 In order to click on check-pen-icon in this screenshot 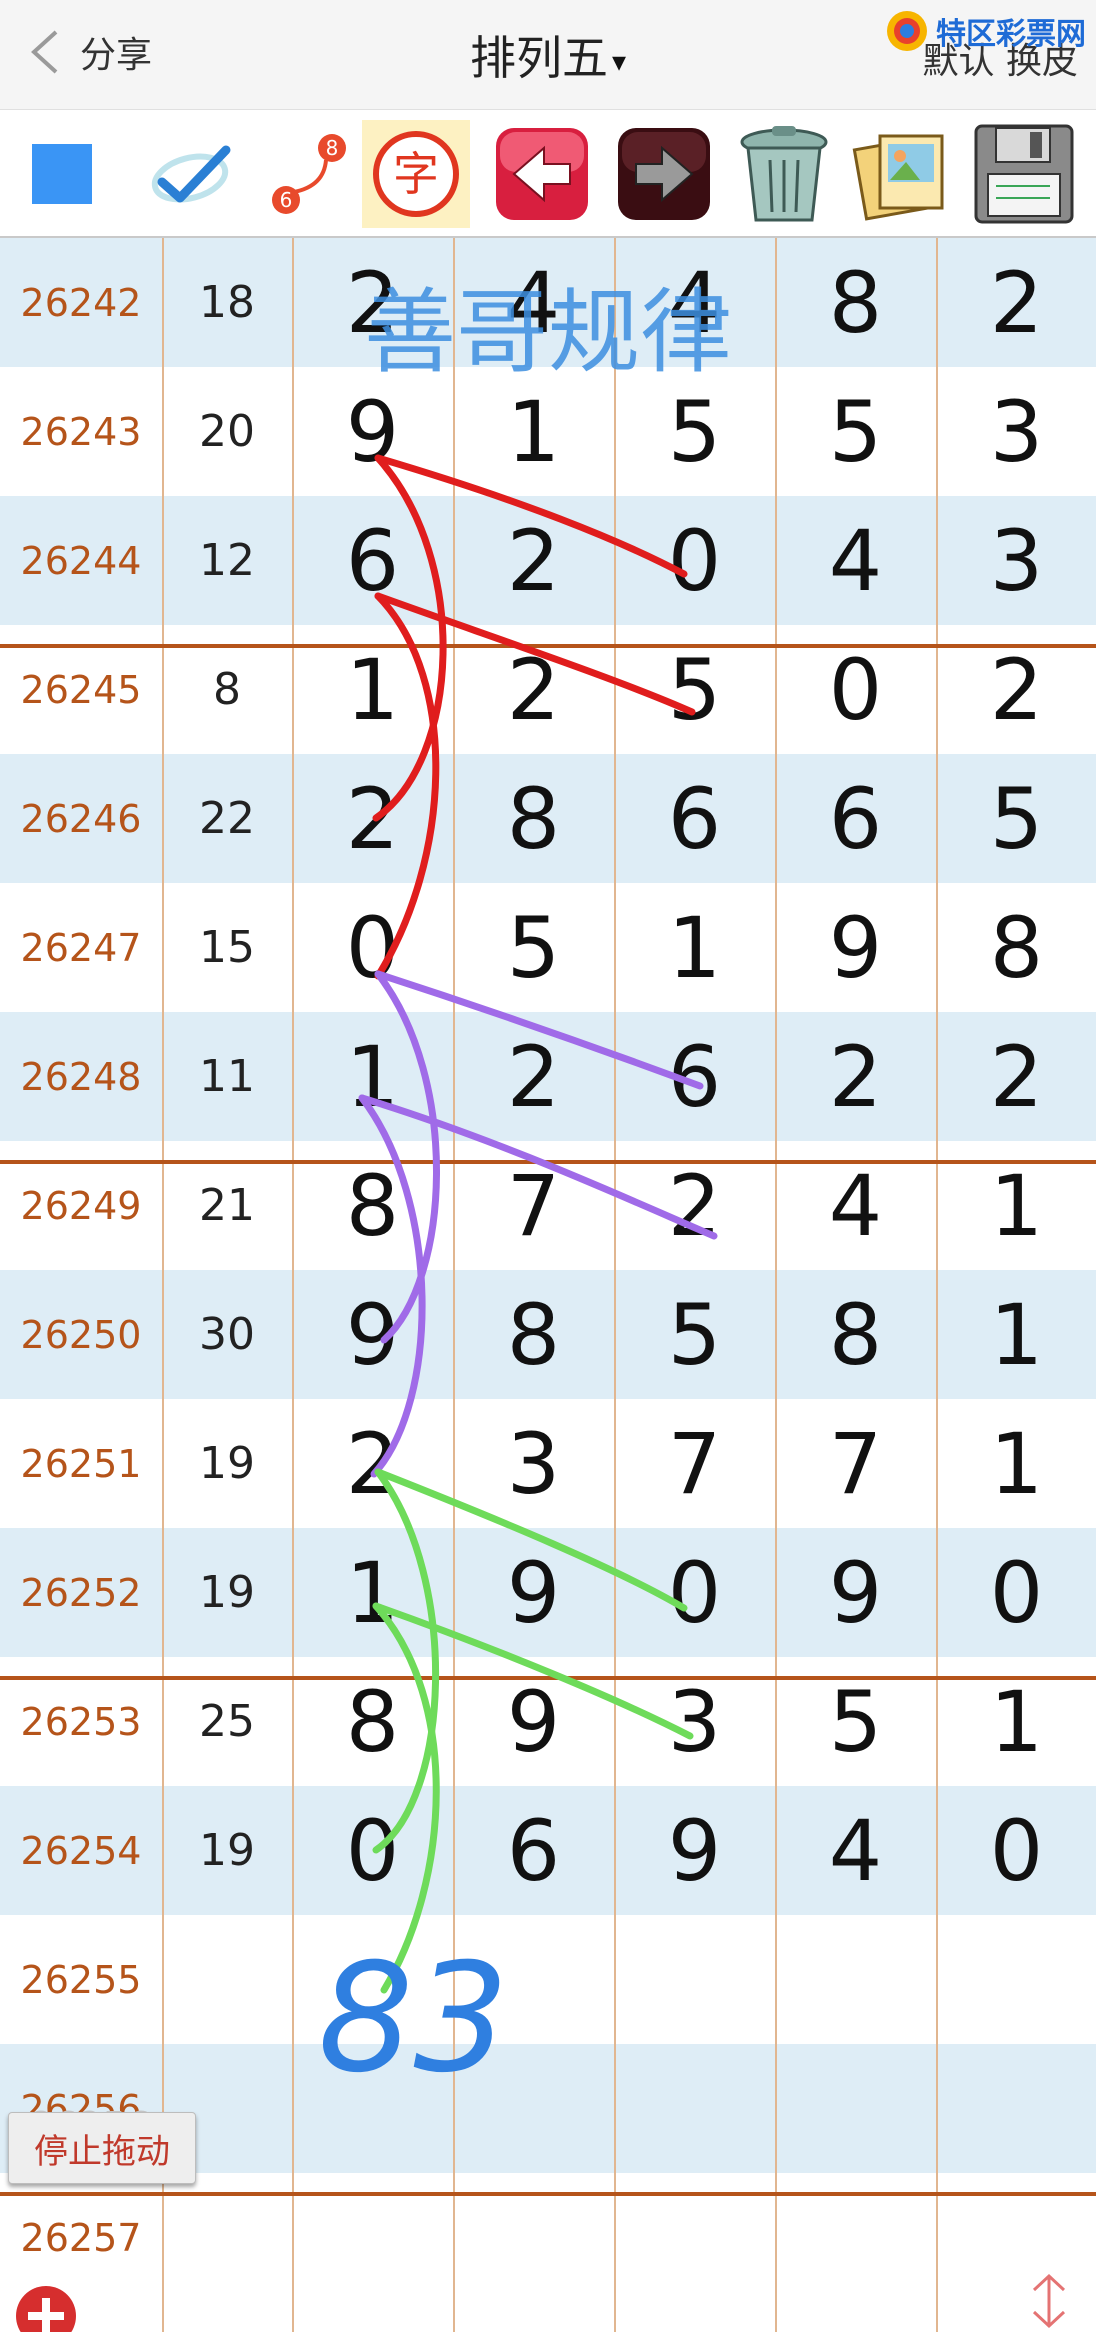, I will do `click(191, 174)`.